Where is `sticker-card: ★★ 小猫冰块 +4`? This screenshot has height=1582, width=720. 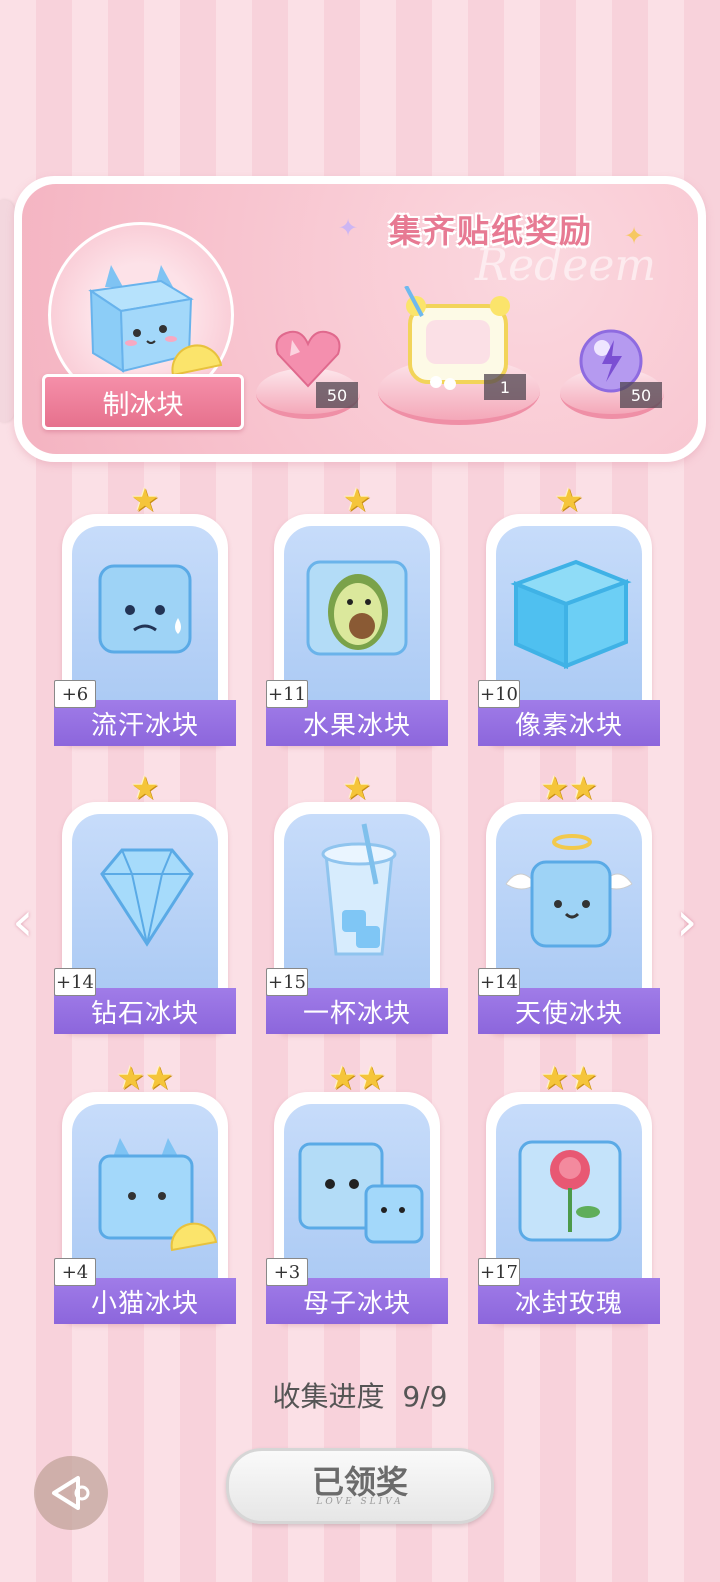
sticker-card: ★★ 小猫冰块 +4 is located at coordinates (145, 1193).